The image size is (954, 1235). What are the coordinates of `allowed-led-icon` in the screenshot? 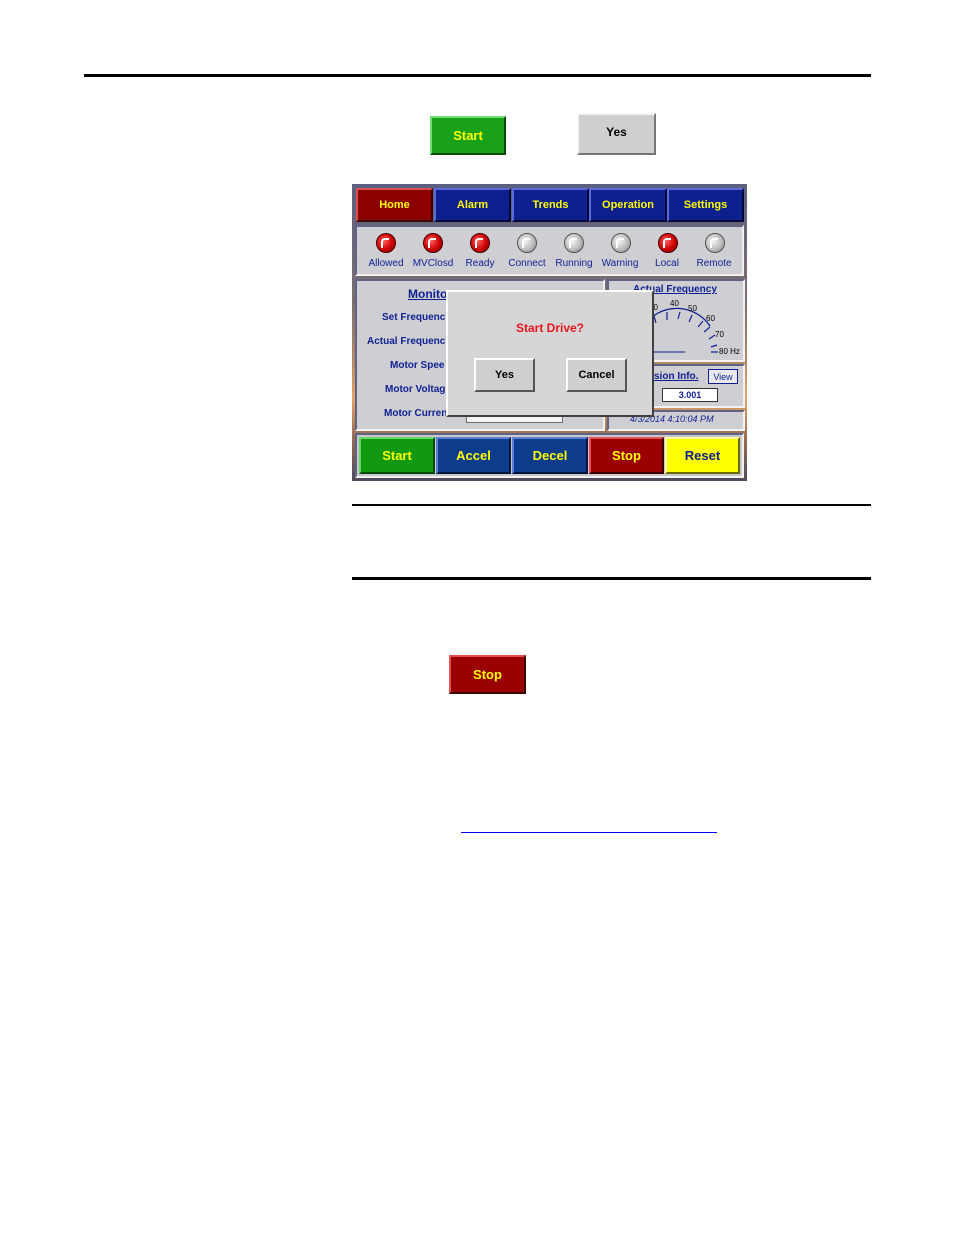 It's located at (386, 243).